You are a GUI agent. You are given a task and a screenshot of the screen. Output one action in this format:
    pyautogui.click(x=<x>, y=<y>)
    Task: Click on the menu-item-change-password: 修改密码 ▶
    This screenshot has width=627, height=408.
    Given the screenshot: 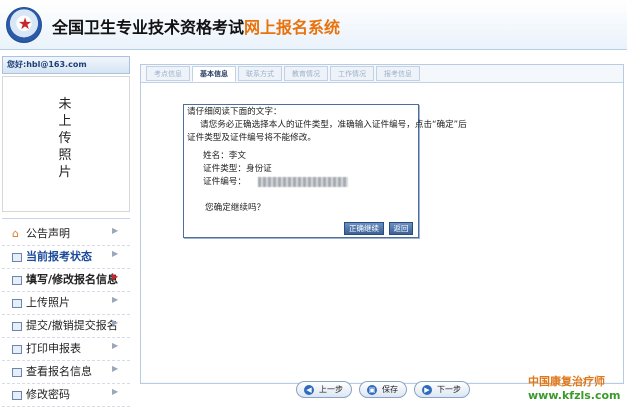 What is the action you would take?
    pyautogui.click(x=66, y=395)
    